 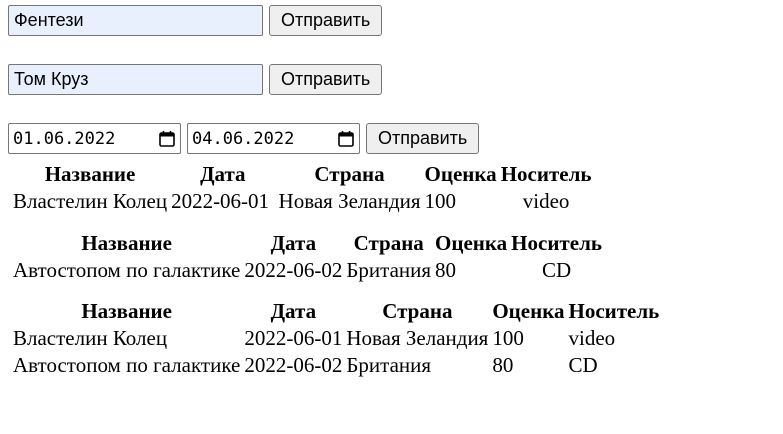 What do you see at coordinates (326, 20) in the screenshot?
I see `genre-submit-button: Отправить` at bounding box center [326, 20].